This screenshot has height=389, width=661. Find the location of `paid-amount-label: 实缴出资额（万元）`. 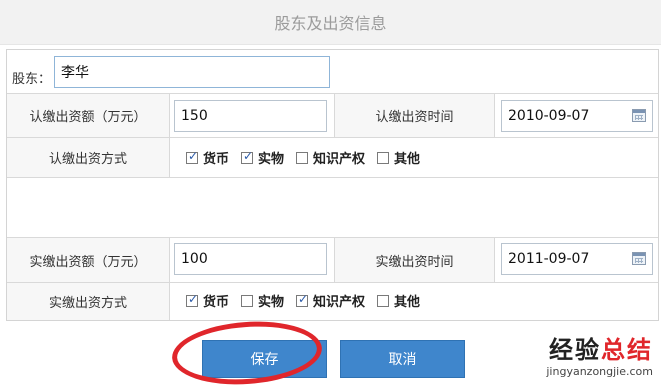

paid-amount-label: 实缴出资额（万元） is located at coordinates (88, 260).